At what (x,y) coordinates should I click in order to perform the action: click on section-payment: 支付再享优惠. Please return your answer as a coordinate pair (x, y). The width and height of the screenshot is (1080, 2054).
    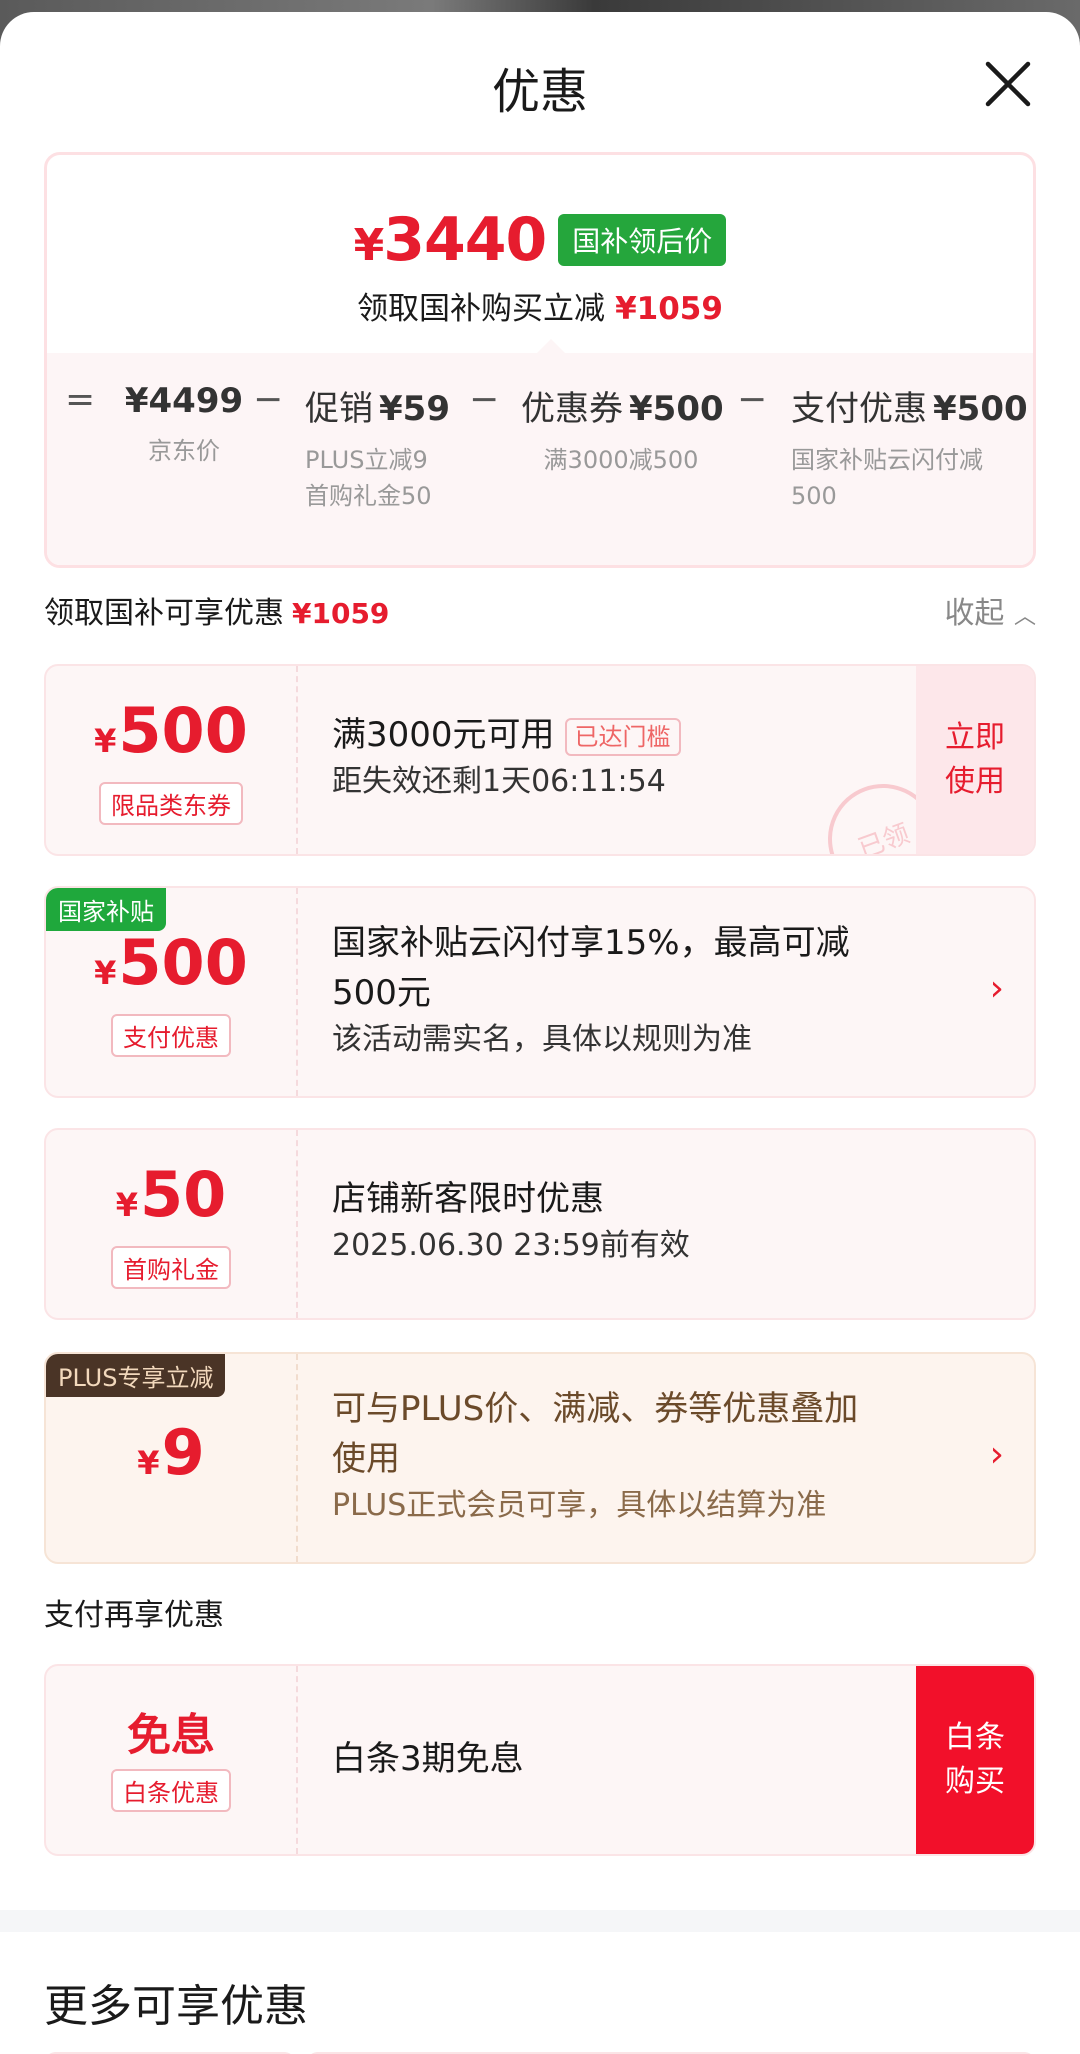
    Looking at the image, I should click on (540, 1615).